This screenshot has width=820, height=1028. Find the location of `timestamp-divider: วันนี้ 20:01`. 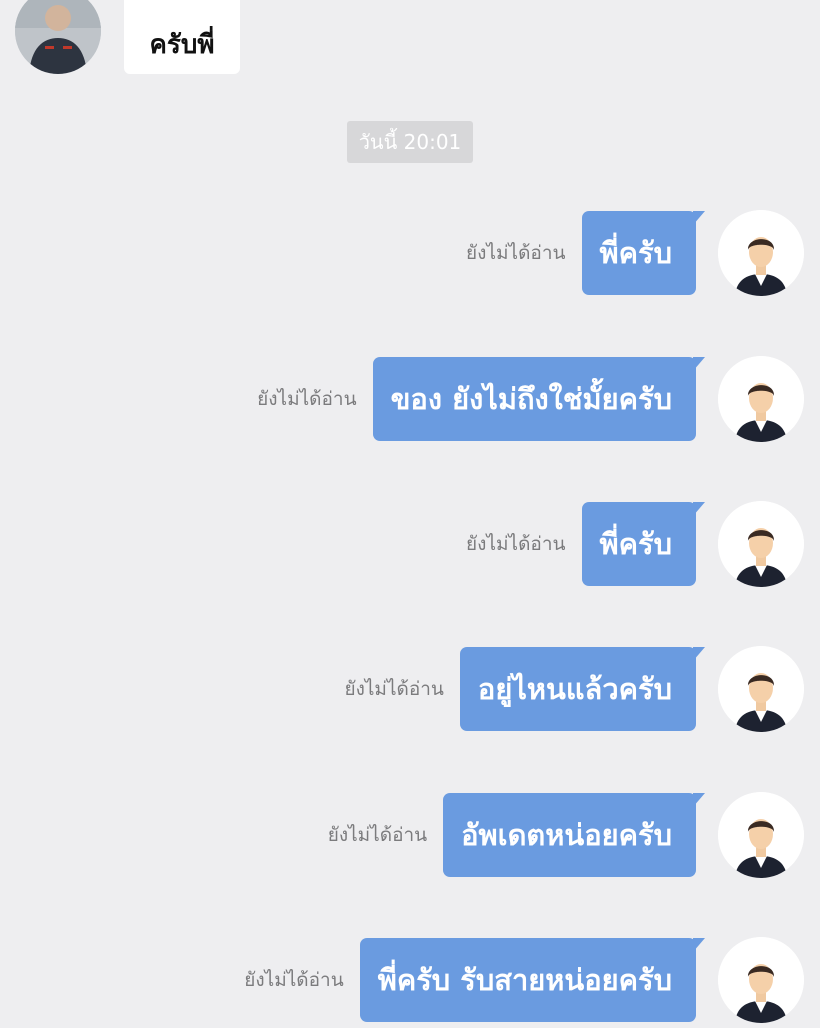

timestamp-divider: วันนี้ 20:01 is located at coordinates (410, 142).